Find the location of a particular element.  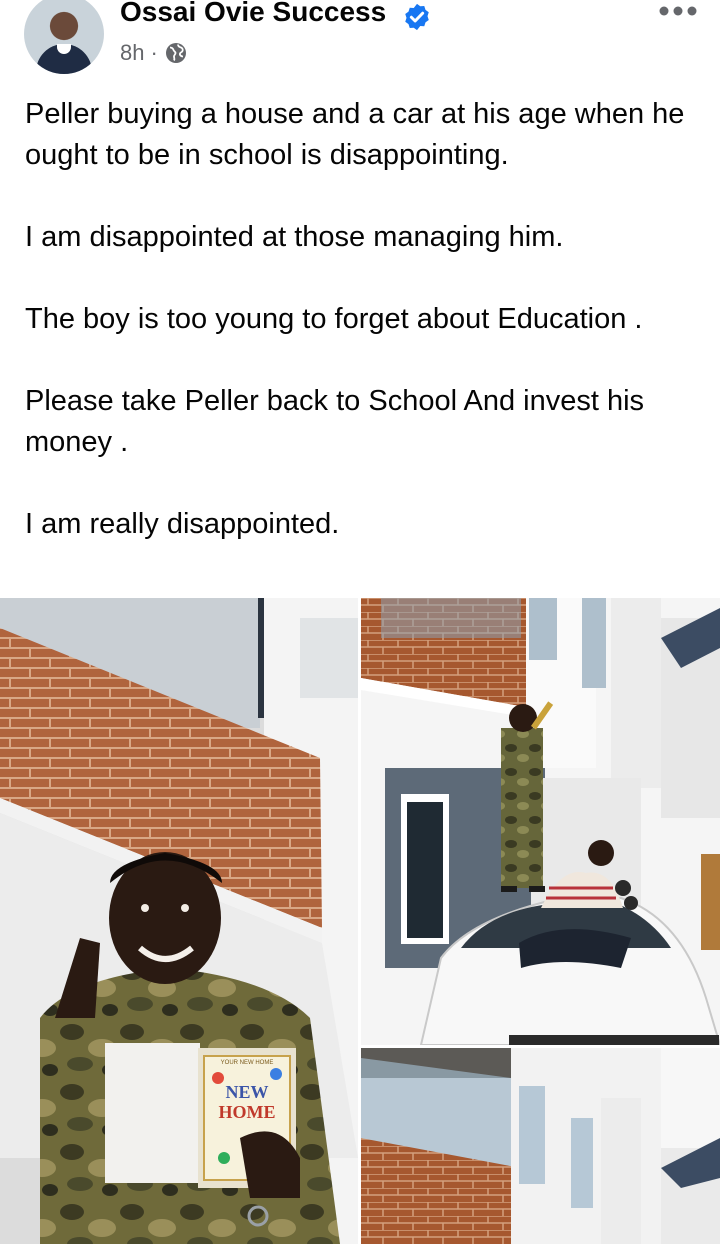

author-name: Ossai Ovie Success is located at coordinates (253, 14).